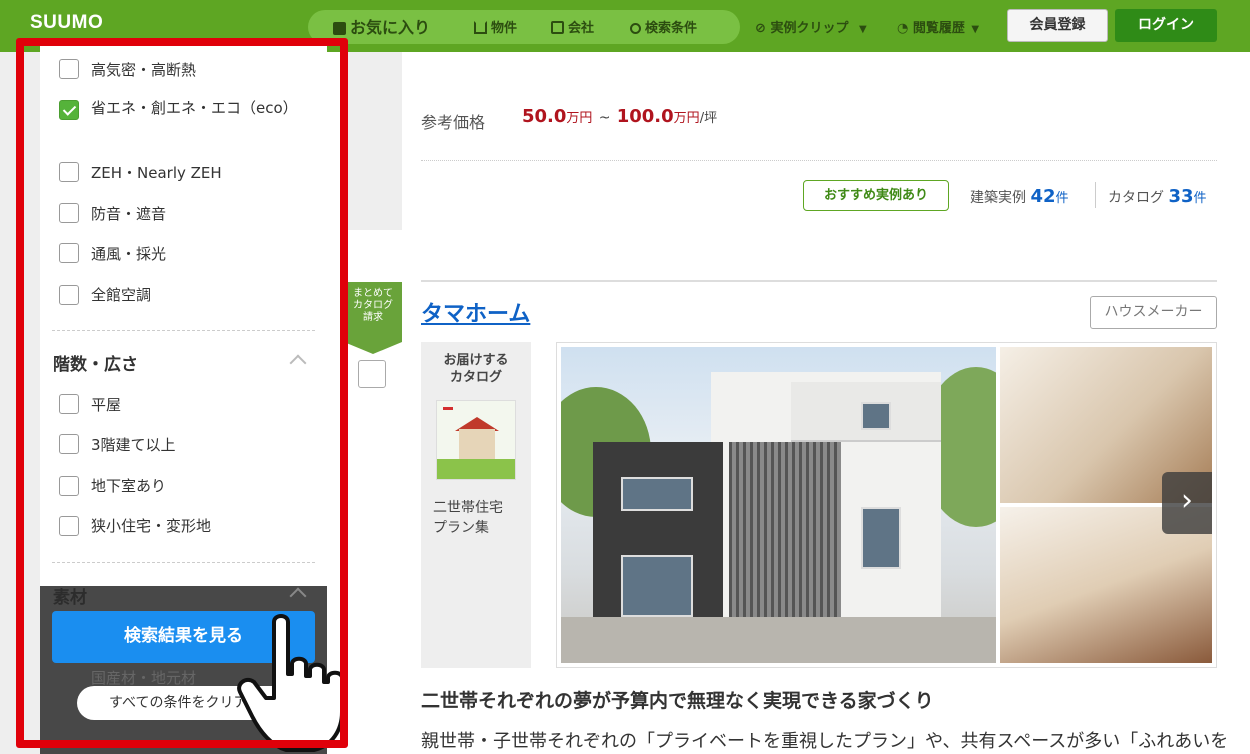 This screenshot has width=1250, height=754. Describe the element at coordinates (69, 295) in the screenshot. I see `checkbox-central-air` at that location.